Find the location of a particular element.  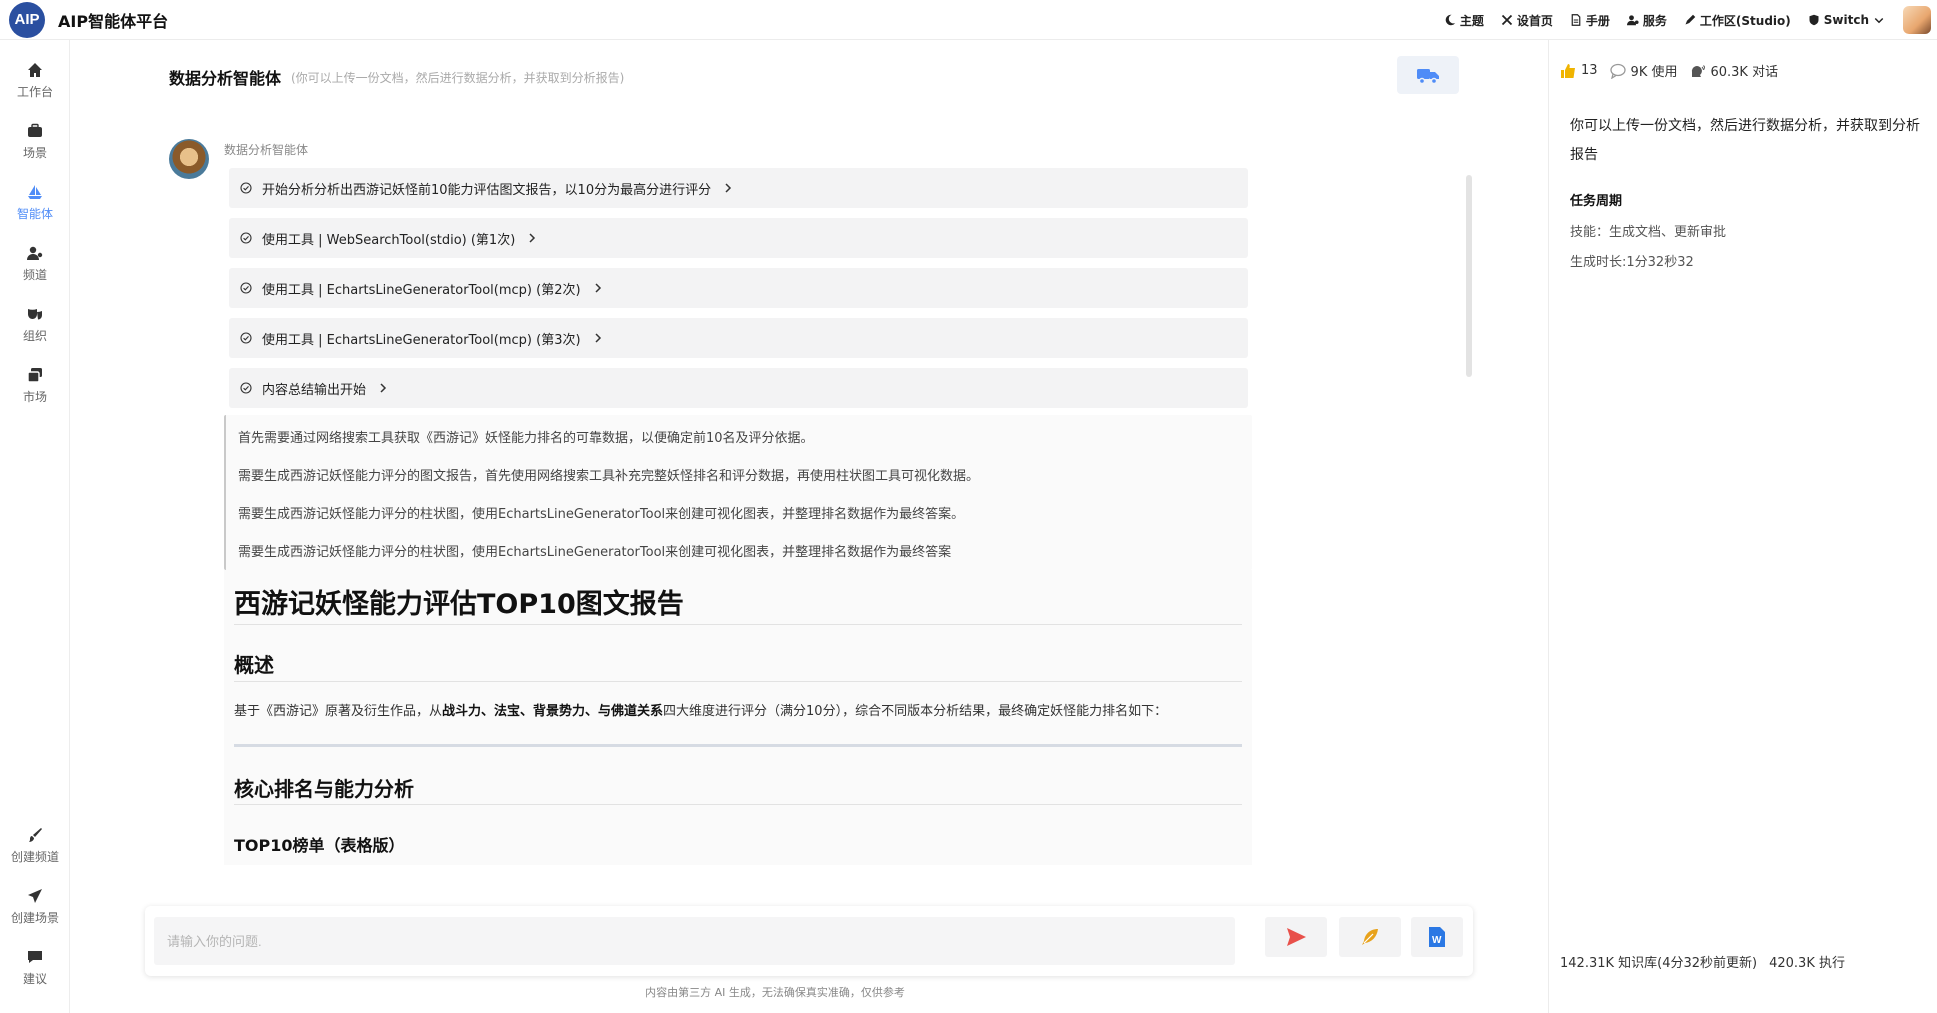

sidebar-item-market: 市场 is located at coordinates (35, 386).